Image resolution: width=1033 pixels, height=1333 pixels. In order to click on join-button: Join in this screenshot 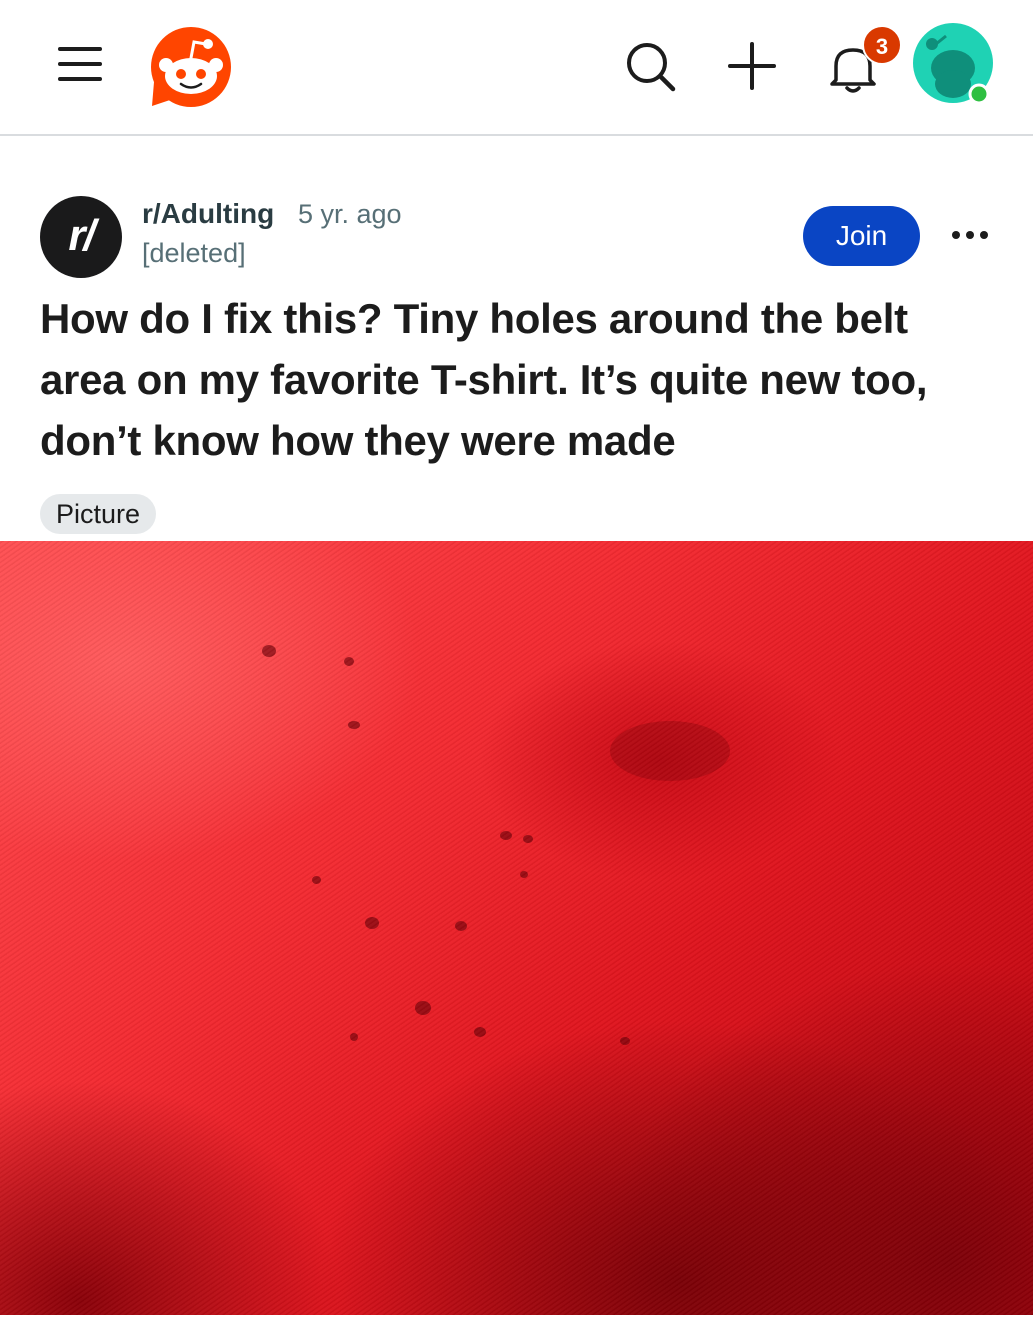, I will do `click(861, 236)`.